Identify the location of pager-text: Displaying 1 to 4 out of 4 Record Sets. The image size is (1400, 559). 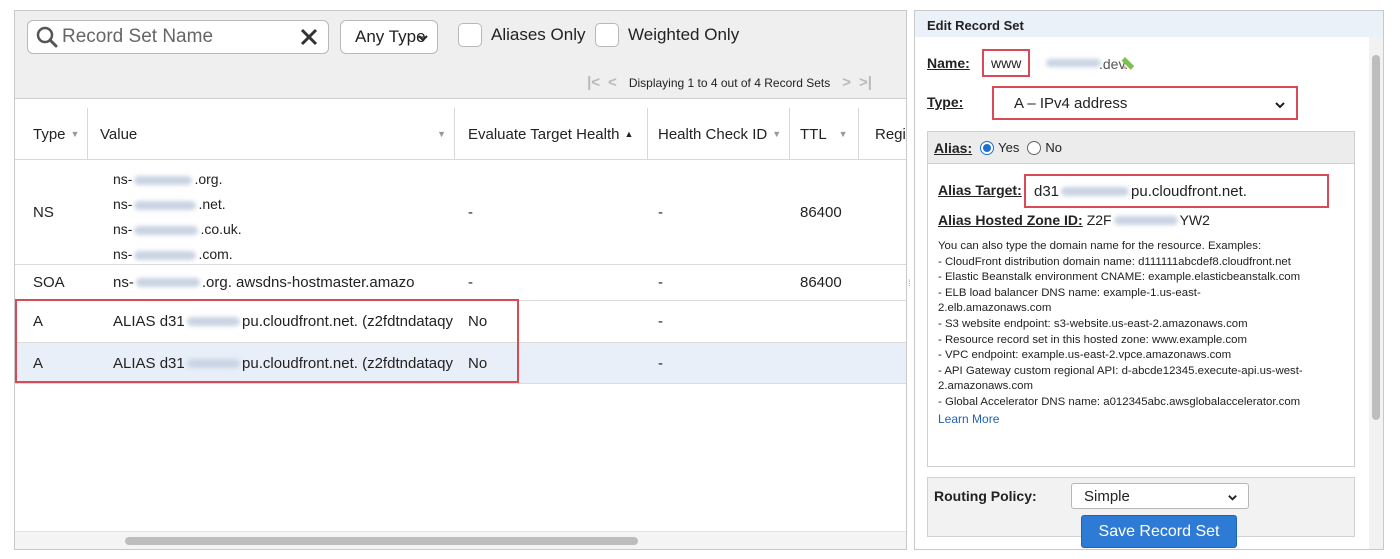
(729, 82).